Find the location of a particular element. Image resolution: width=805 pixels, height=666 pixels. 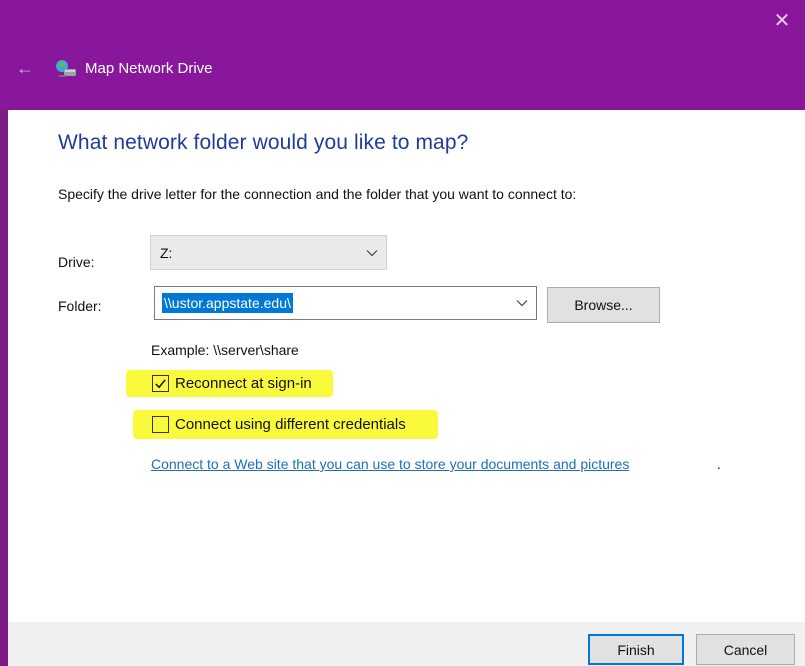

close-button: ✕ is located at coordinates (782, 20).